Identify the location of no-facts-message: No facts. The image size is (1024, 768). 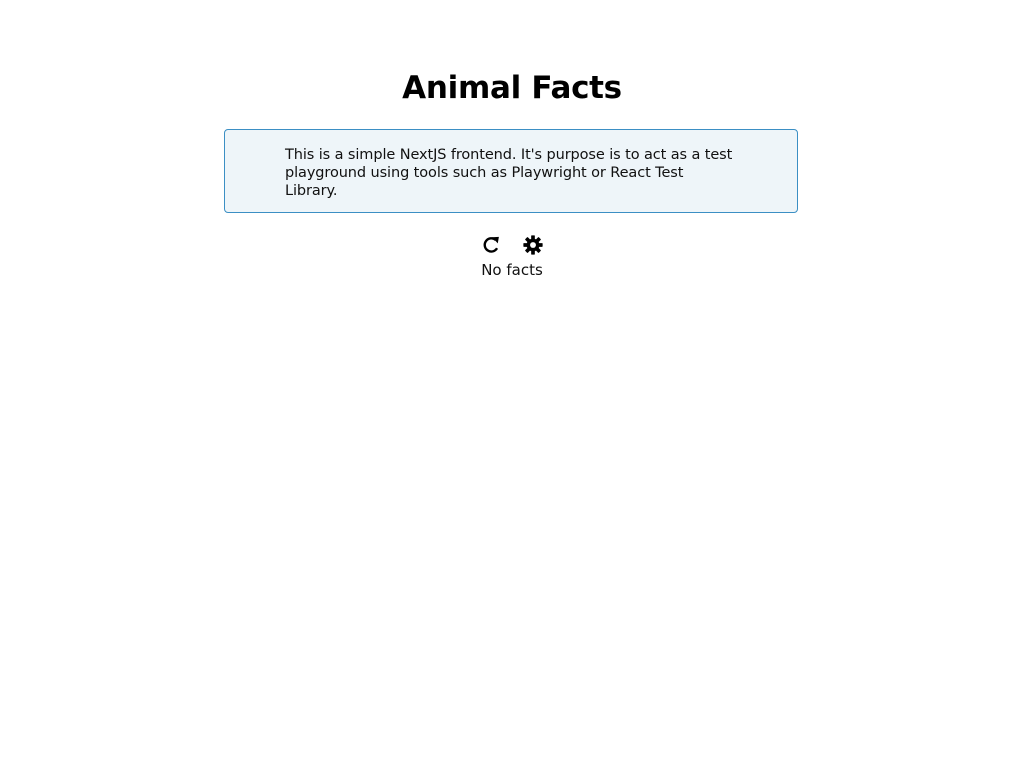
(512, 270).